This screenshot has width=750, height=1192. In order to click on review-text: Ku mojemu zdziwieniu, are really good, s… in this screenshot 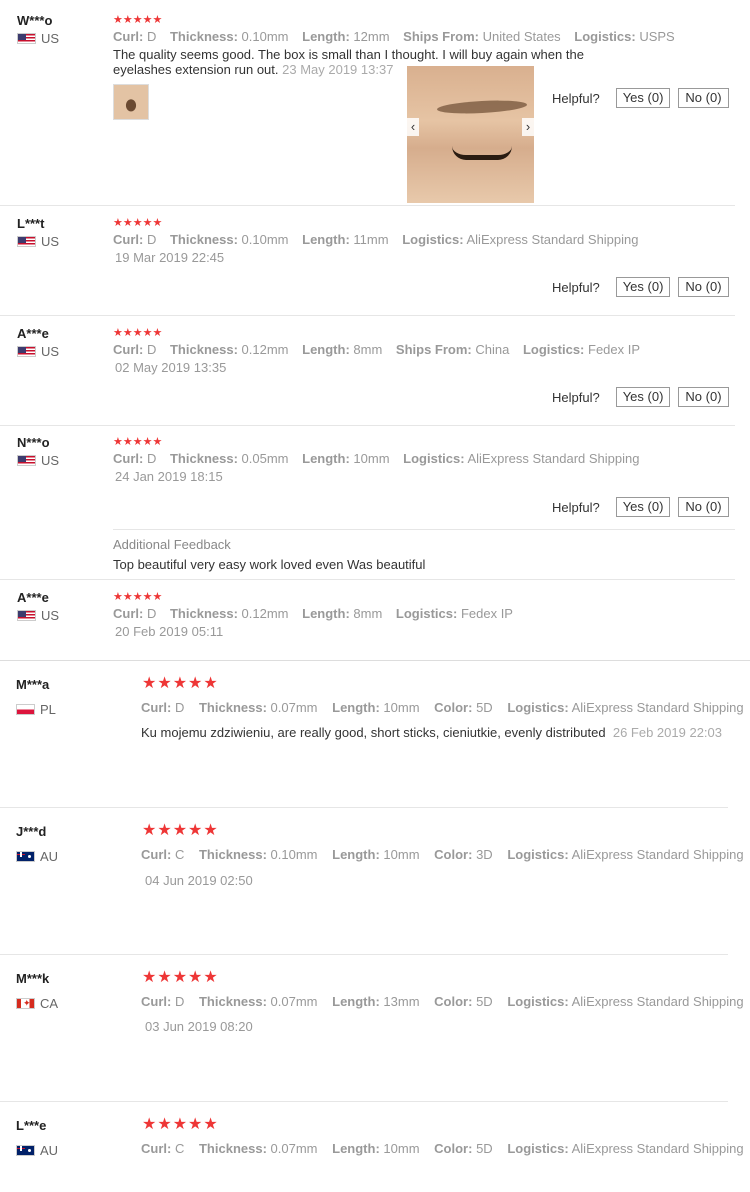, I will do `click(431, 732)`.